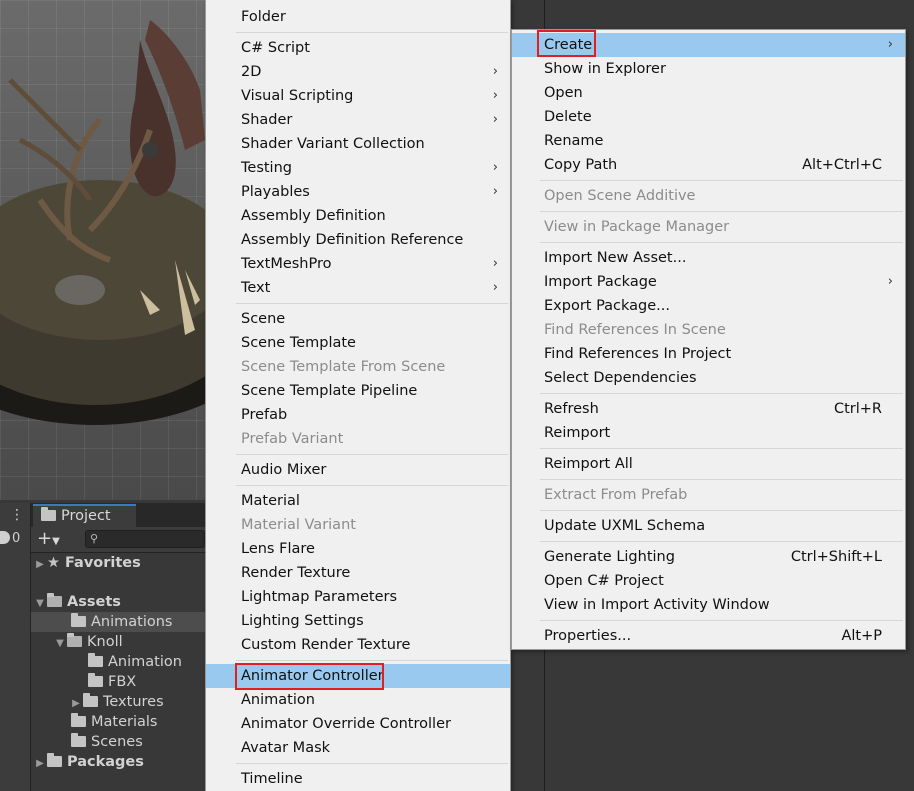  What do you see at coordinates (358, 779) in the screenshot?
I see `menu-item-timeline: Timeline` at bounding box center [358, 779].